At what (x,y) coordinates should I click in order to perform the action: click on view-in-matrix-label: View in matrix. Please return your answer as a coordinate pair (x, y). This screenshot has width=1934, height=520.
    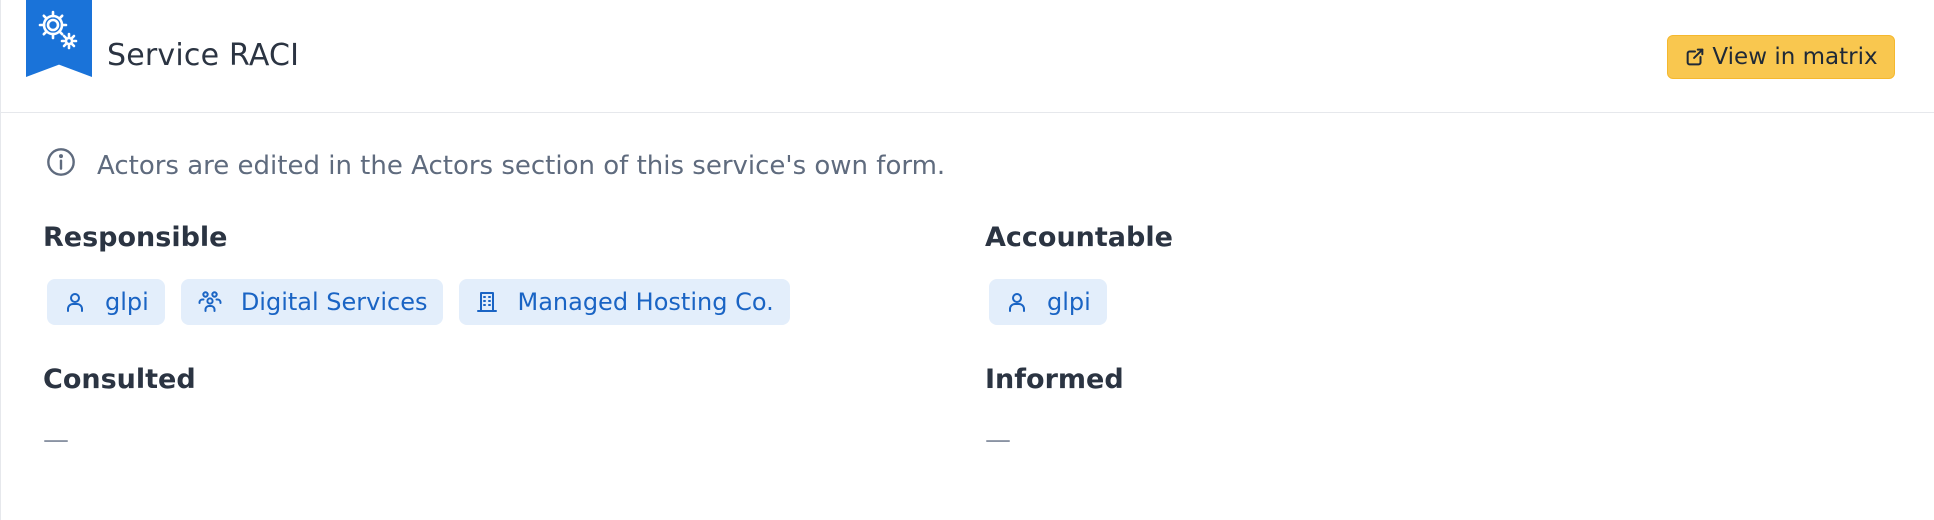
    Looking at the image, I should click on (1795, 57).